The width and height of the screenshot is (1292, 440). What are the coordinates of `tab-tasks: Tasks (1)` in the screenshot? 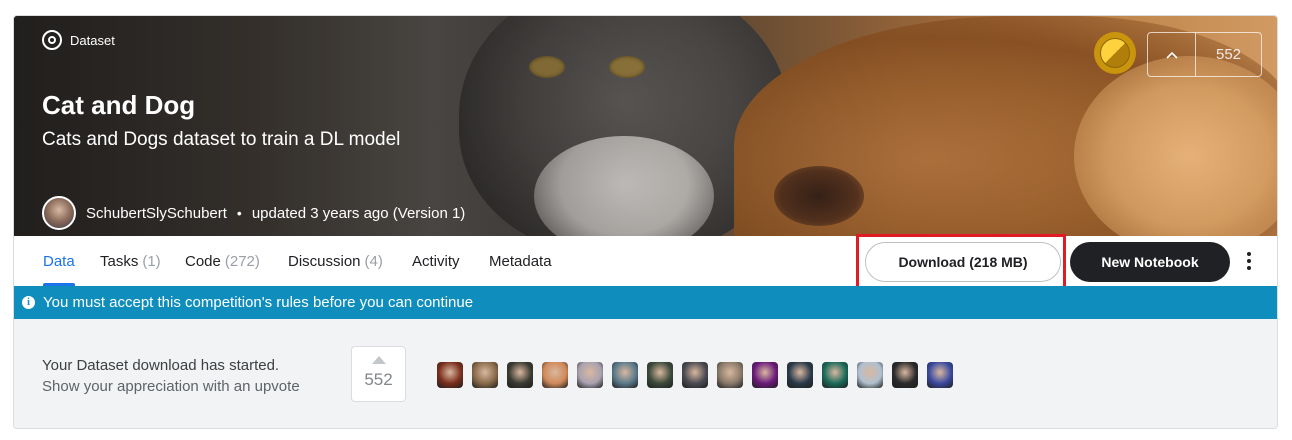 It's located at (130, 261).